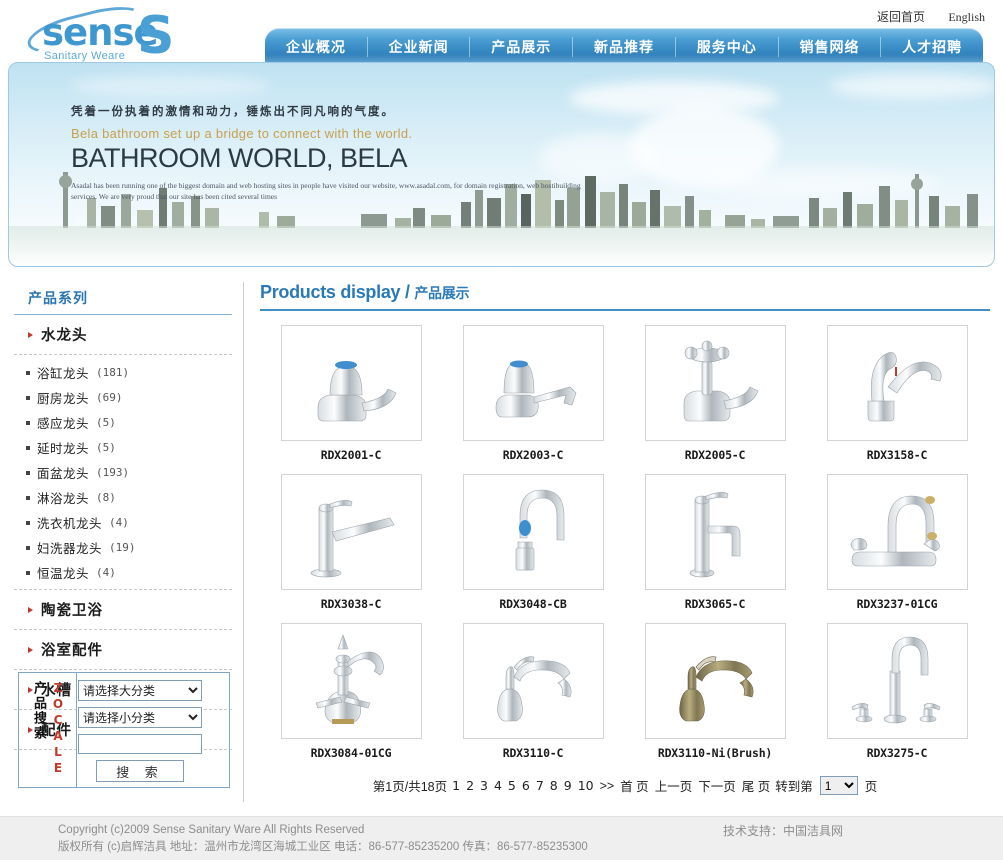  What do you see at coordinates (127, 472) in the screenshot?
I see `sidebar-subitem-basin-faucet: 面盆龙头 (193)` at bounding box center [127, 472].